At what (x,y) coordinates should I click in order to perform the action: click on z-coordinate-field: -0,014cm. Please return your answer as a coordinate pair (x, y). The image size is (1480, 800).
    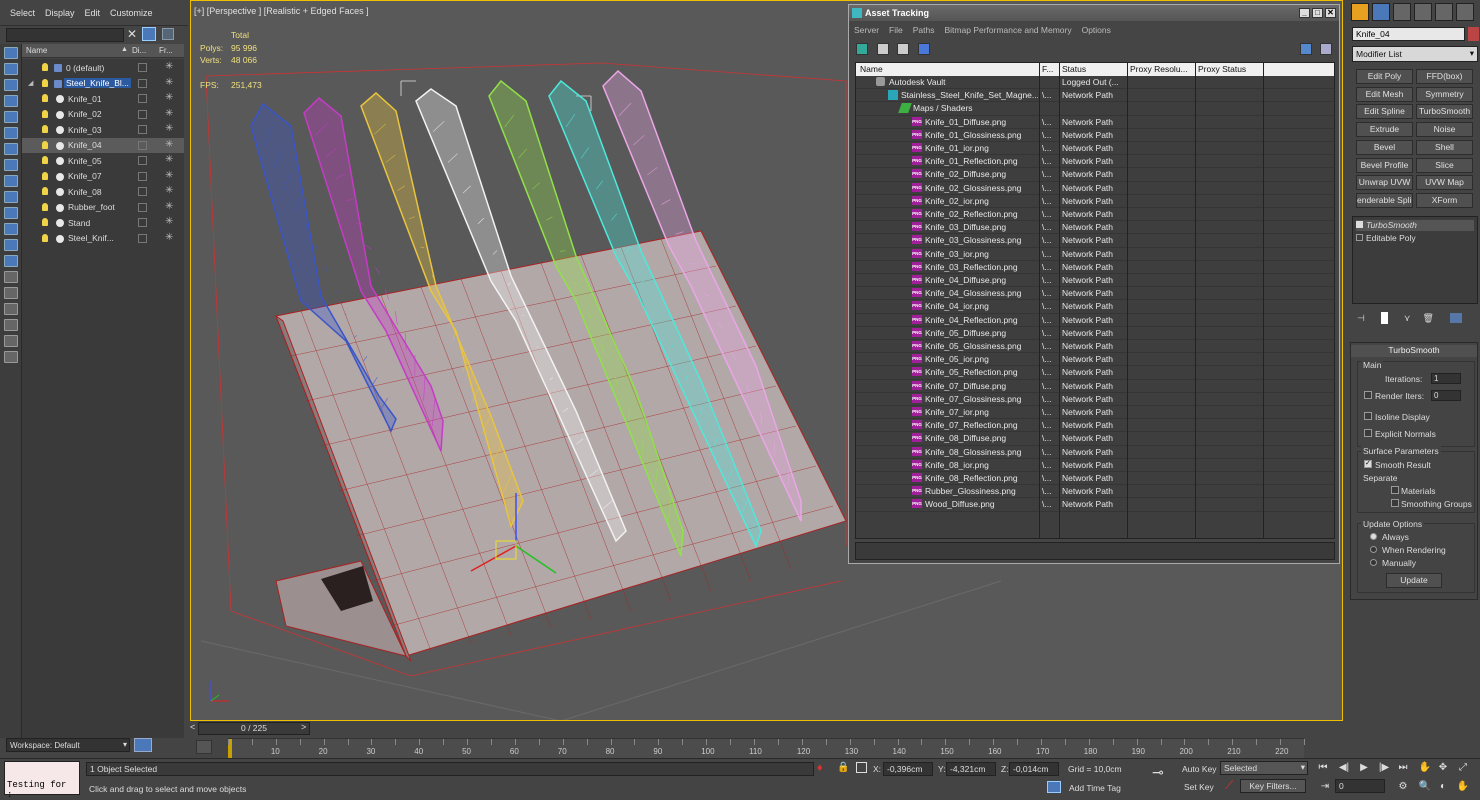
    Looking at the image, I should click on (1034, 769).